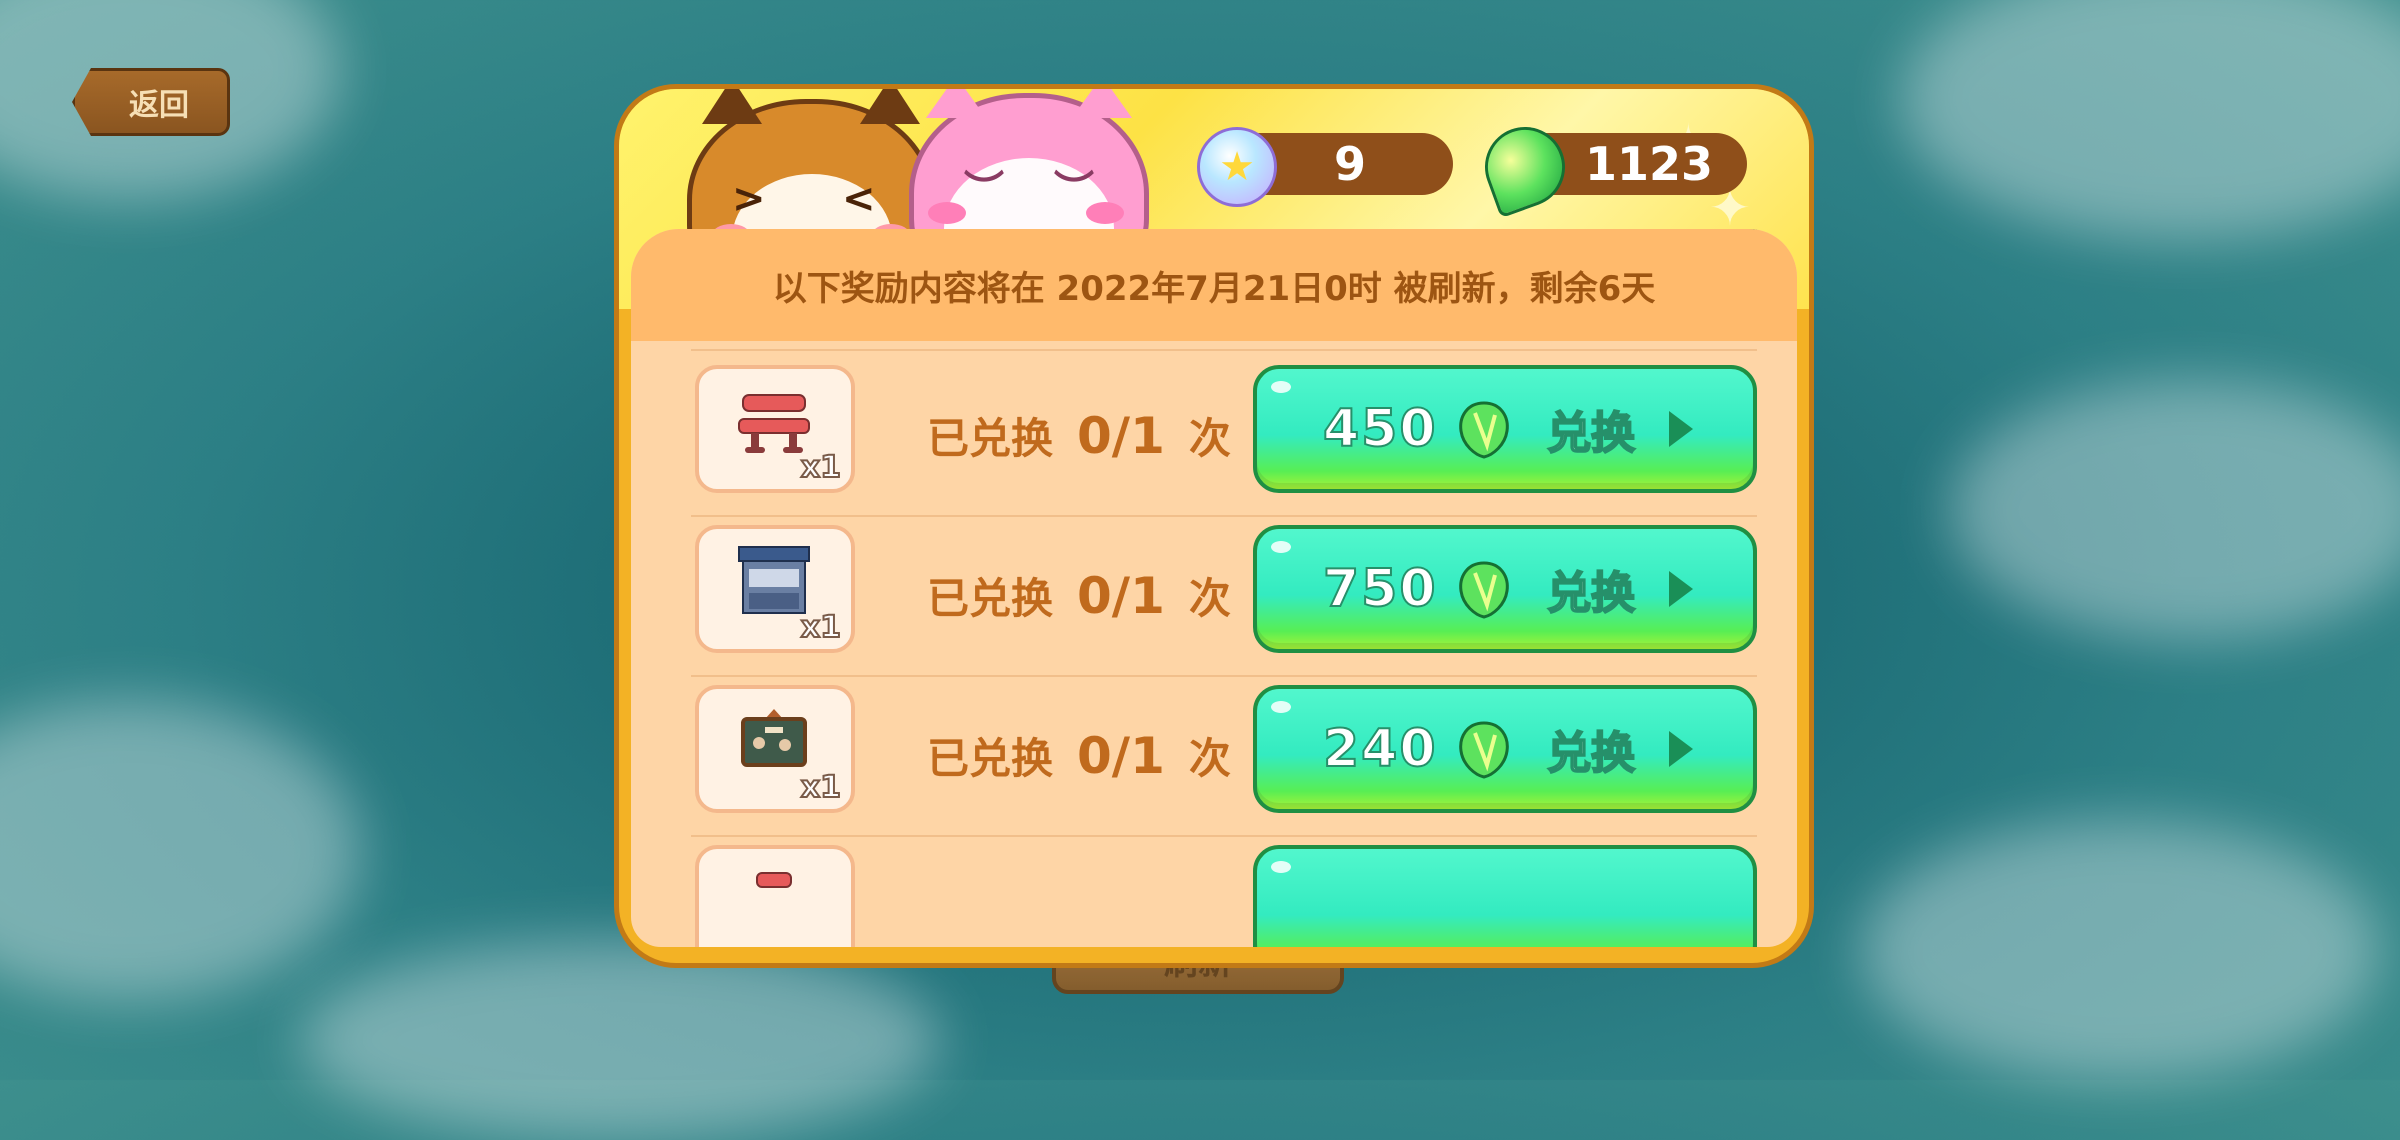  I want to click on red-bench-icon, so click(774, 423).